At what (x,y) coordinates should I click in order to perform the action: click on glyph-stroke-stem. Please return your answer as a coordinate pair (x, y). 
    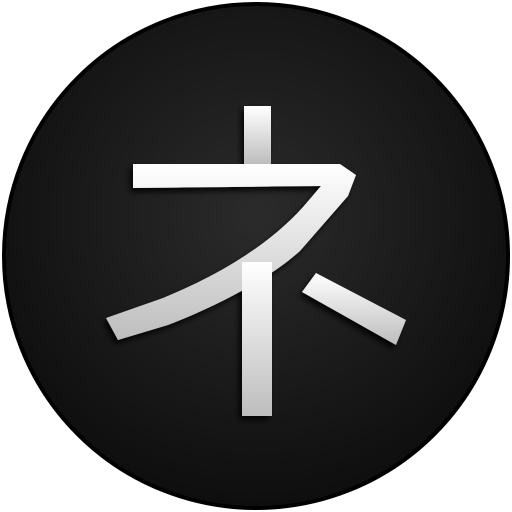
    Looking at the image, I should click on (257, 339).